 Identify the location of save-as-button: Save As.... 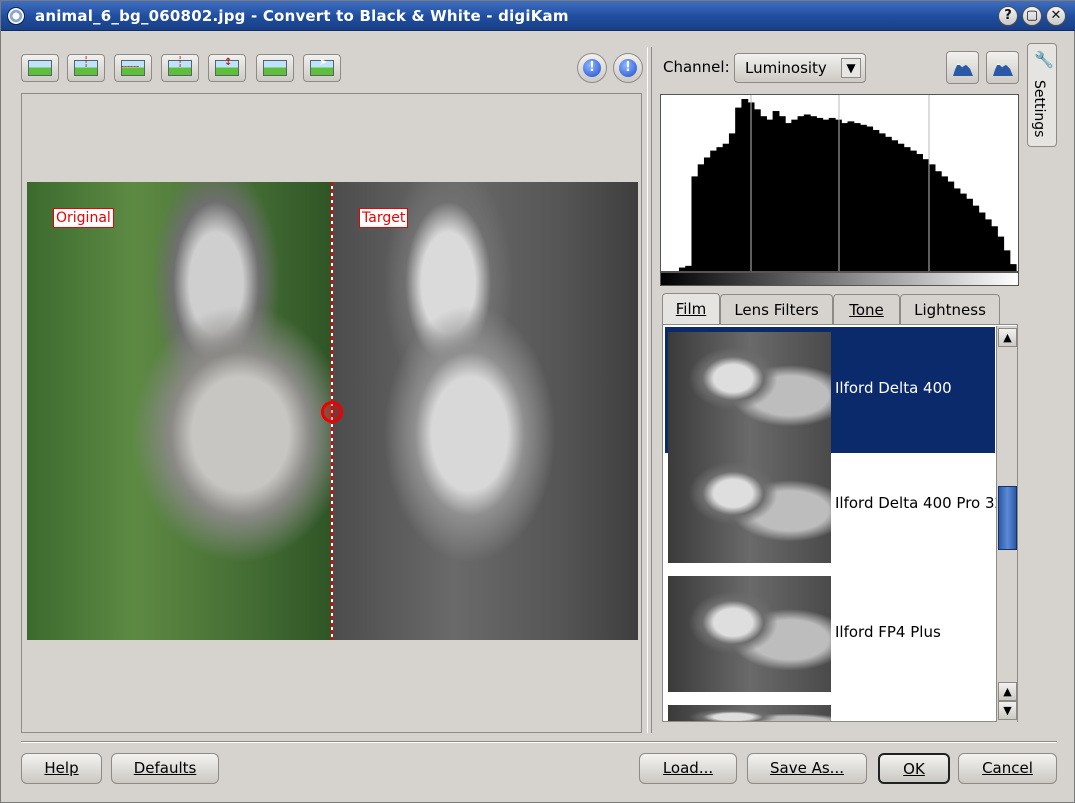
(807, 768).